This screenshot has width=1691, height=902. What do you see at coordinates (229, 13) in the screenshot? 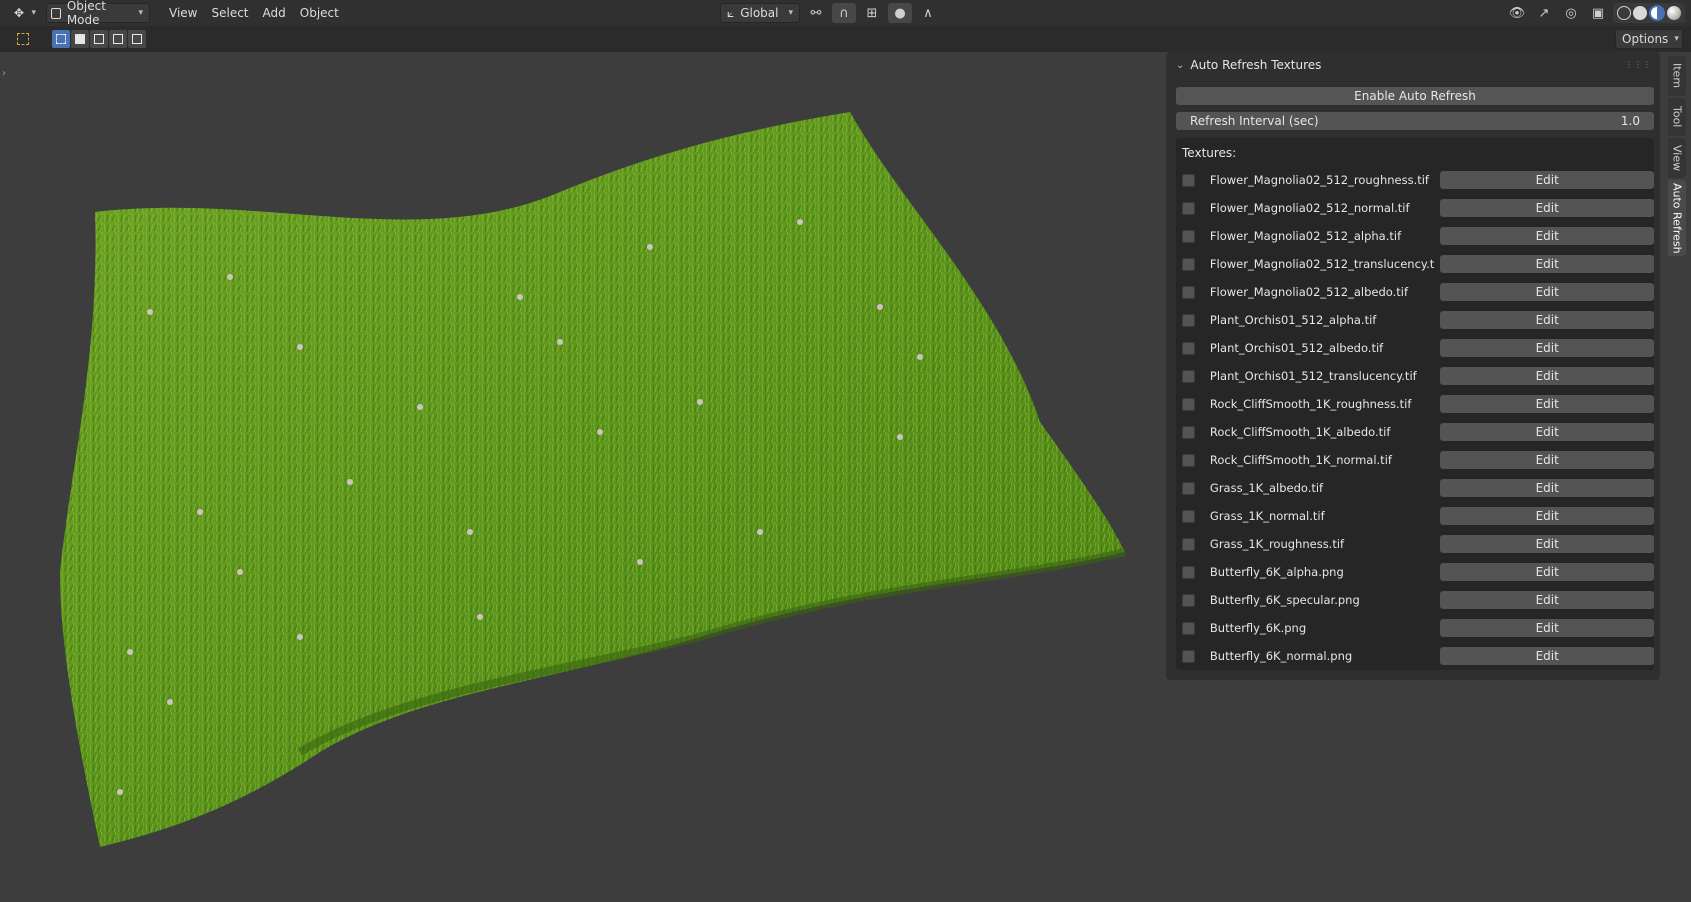
I see `menu-select: Select` at bounding box center [229, 13].